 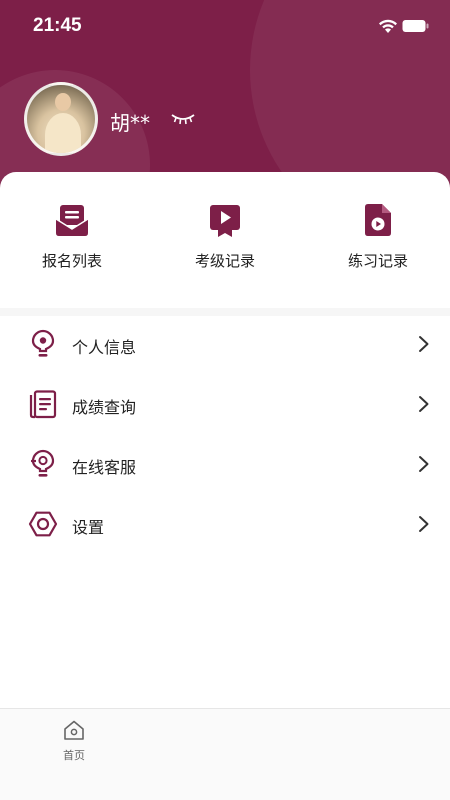 I want to click on quick-action-signup-list: 报名列表, so click(x=72, y=236).